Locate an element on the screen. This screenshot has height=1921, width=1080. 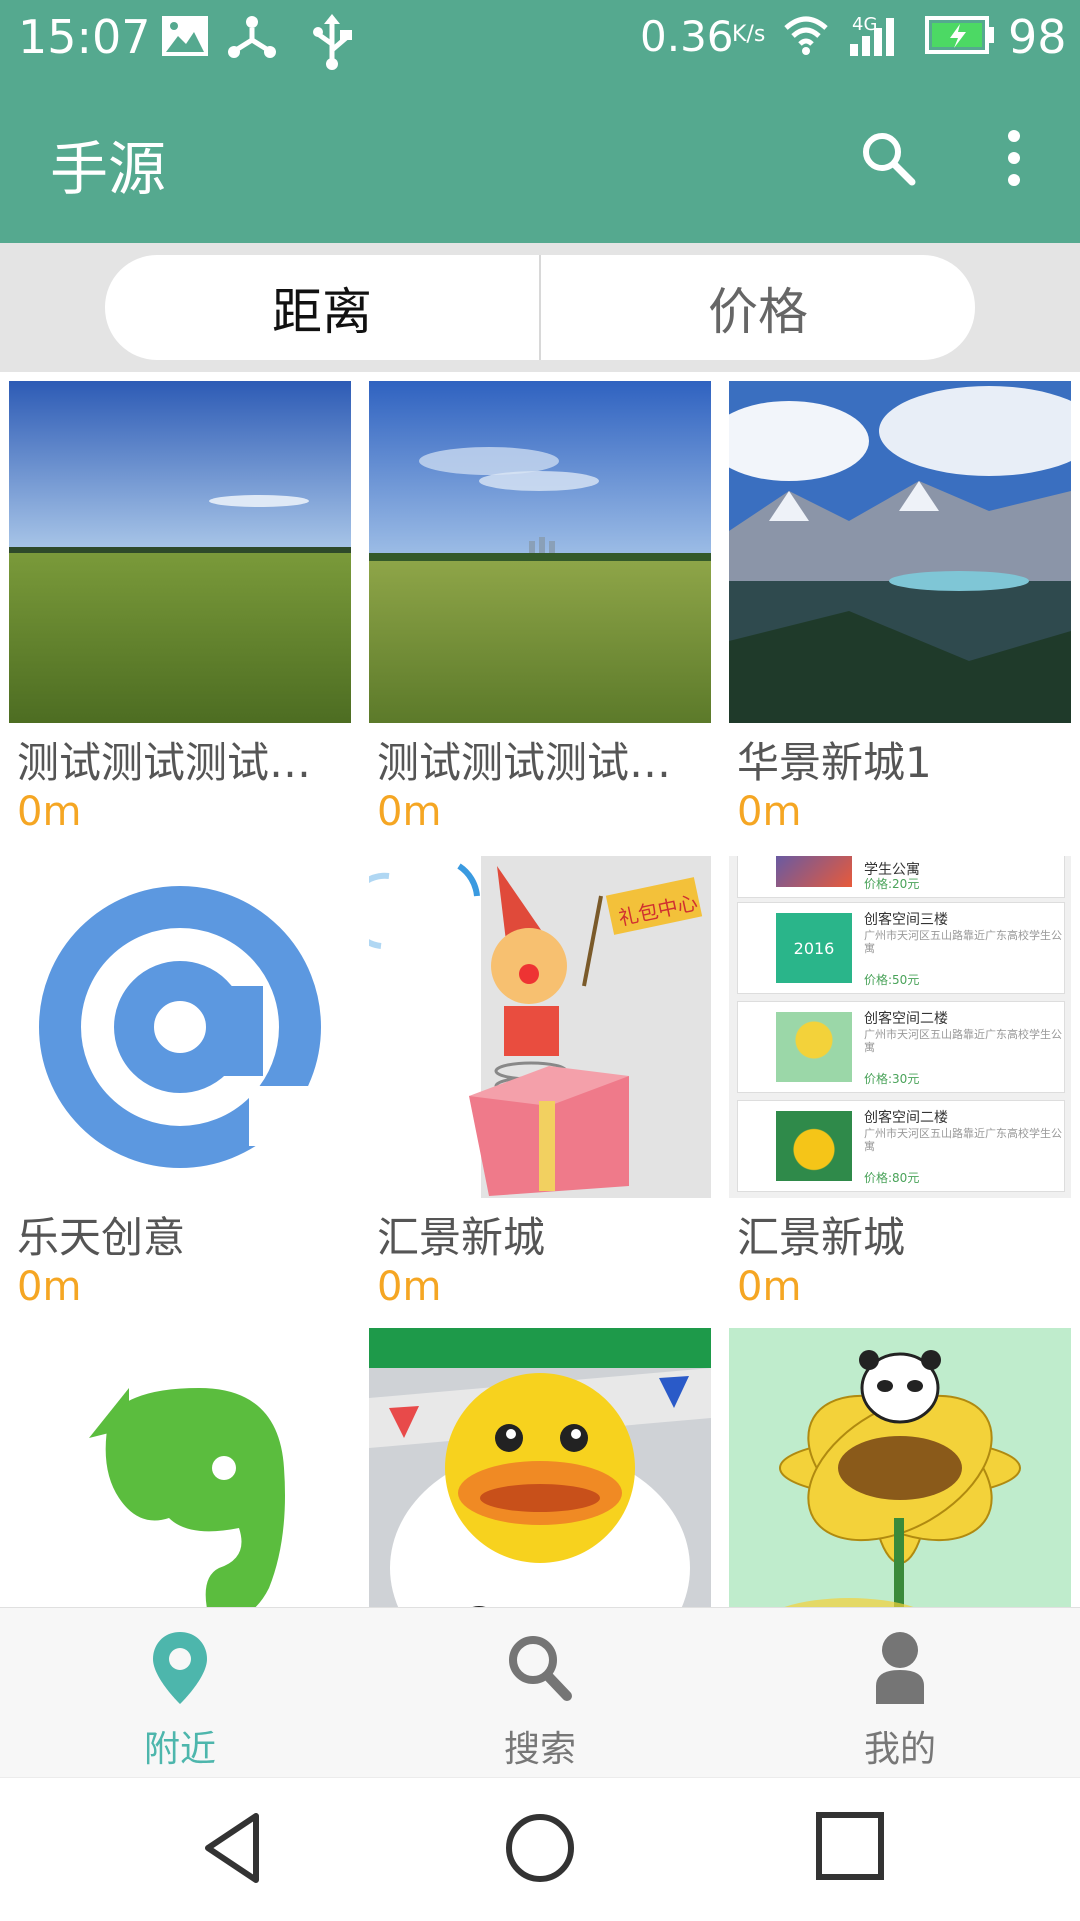
home-circle-icon is located at coordinates (540, 1848).